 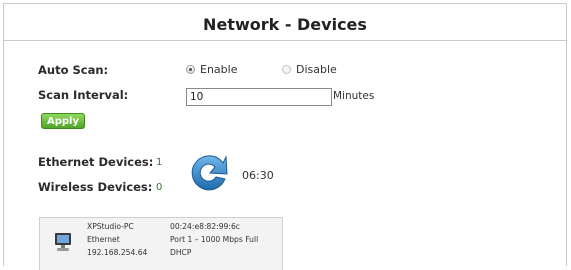 What do you see at coordinates (117, 252) in the screenshot?
I see `device-ip: 192.168.254.64` at bounding box center [117, 252].